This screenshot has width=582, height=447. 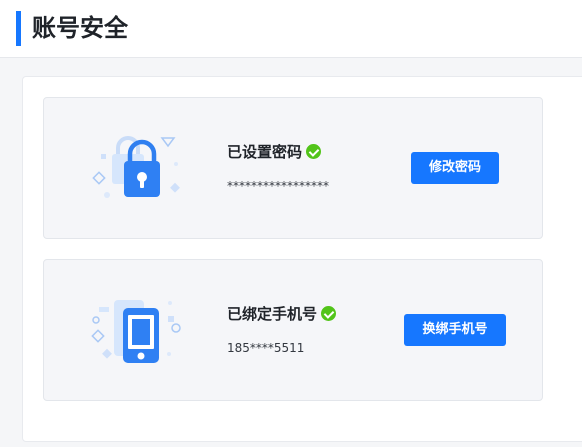 What do you see at coordinates (80, 28) in the screenshot?
I see `page-title: 账号安全` at bounding box center [80, 28].